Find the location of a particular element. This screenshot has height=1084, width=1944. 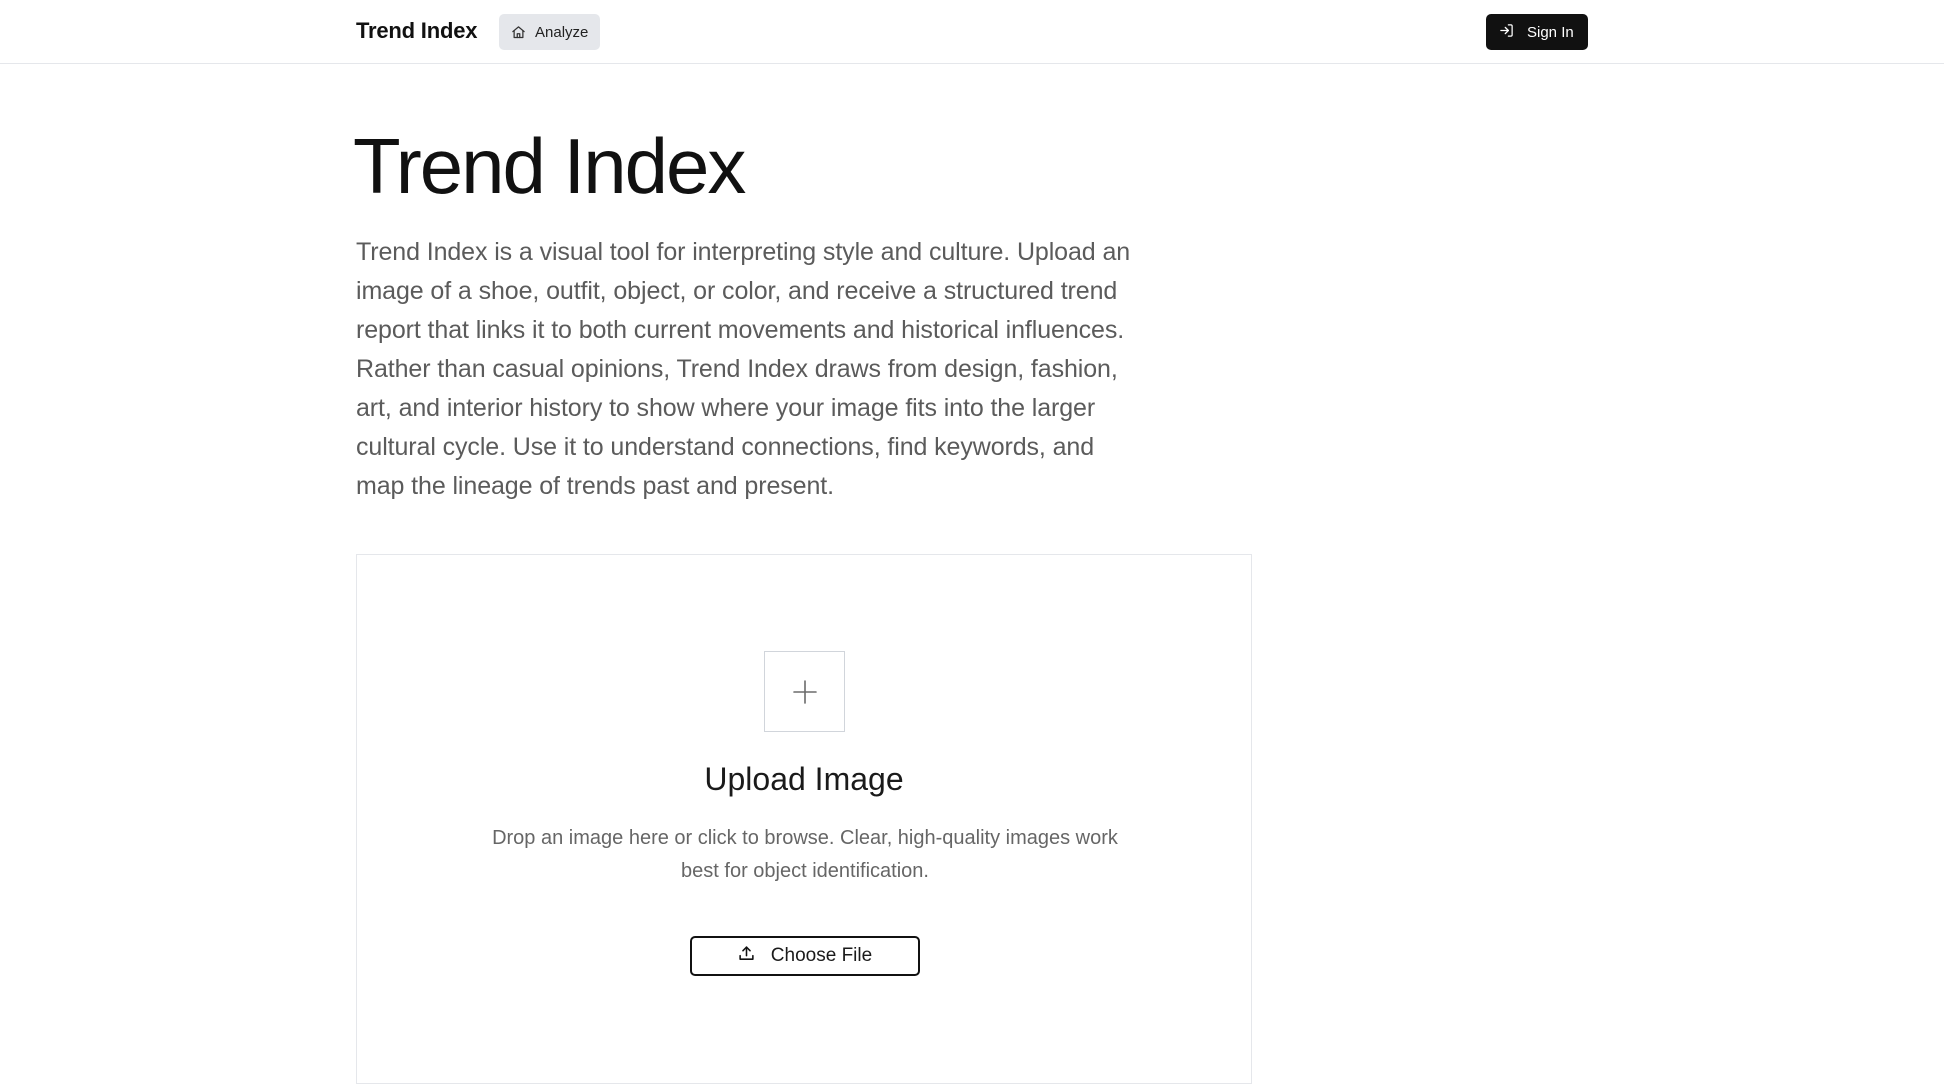

upload-icon is located at coordinates (746, 956).